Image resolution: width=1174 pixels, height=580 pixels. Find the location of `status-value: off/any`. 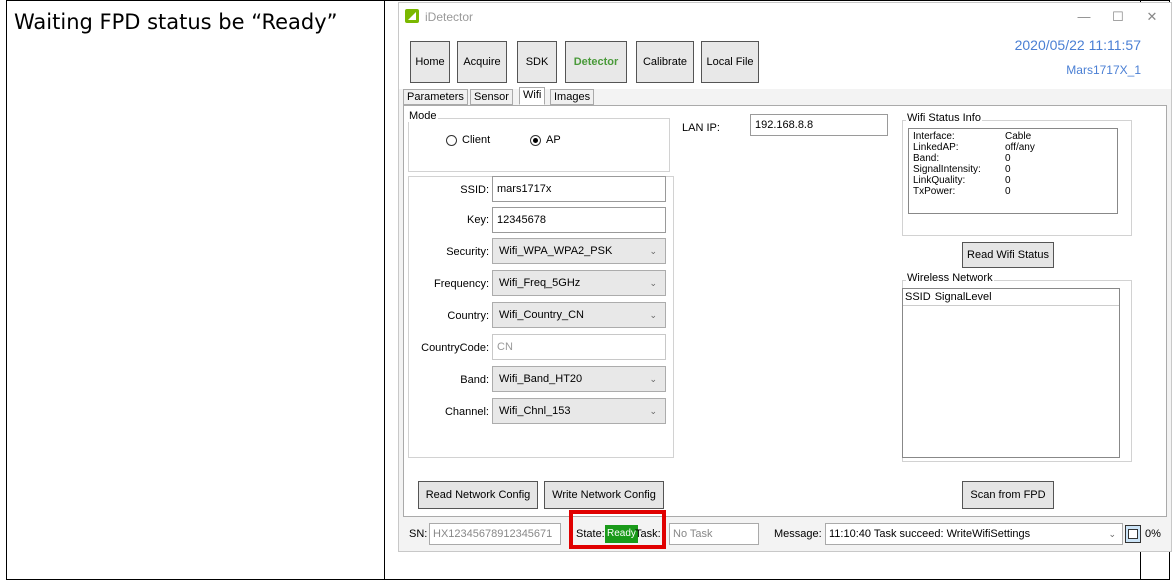

status-value: off/any is located at coordinates (1020, 147).